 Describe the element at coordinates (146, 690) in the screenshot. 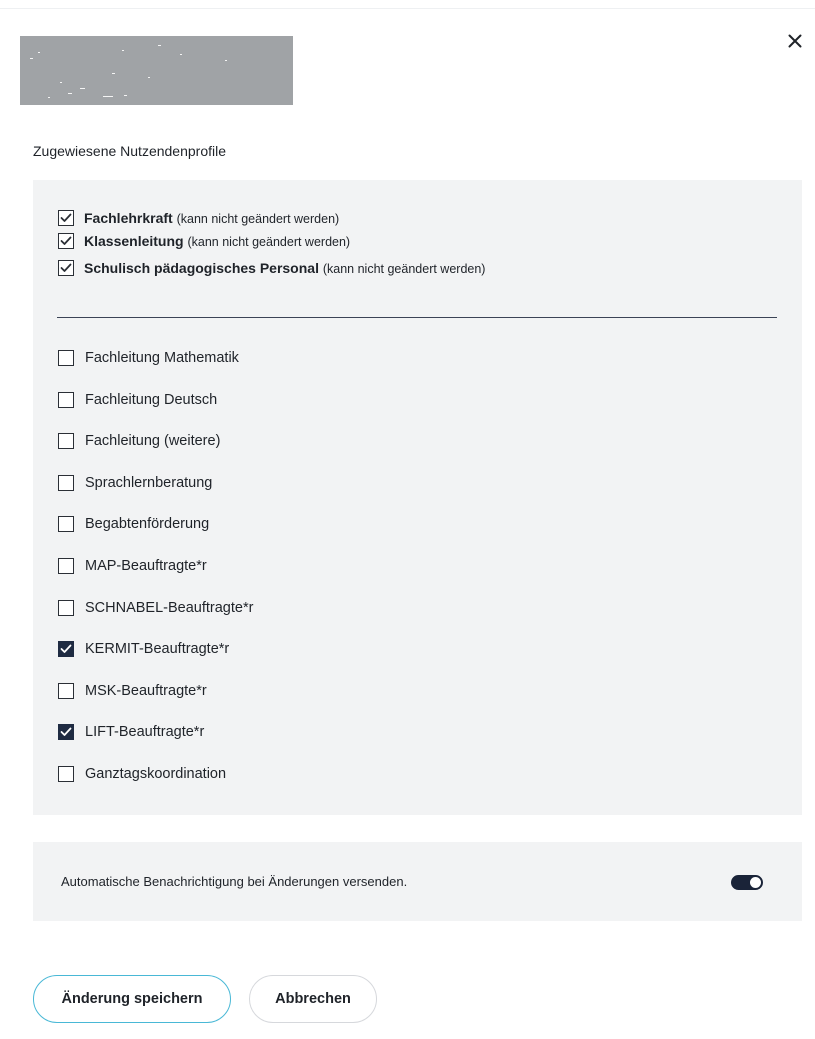

I see `profile-option-label: MSK-Beauftragte*r` at that location.